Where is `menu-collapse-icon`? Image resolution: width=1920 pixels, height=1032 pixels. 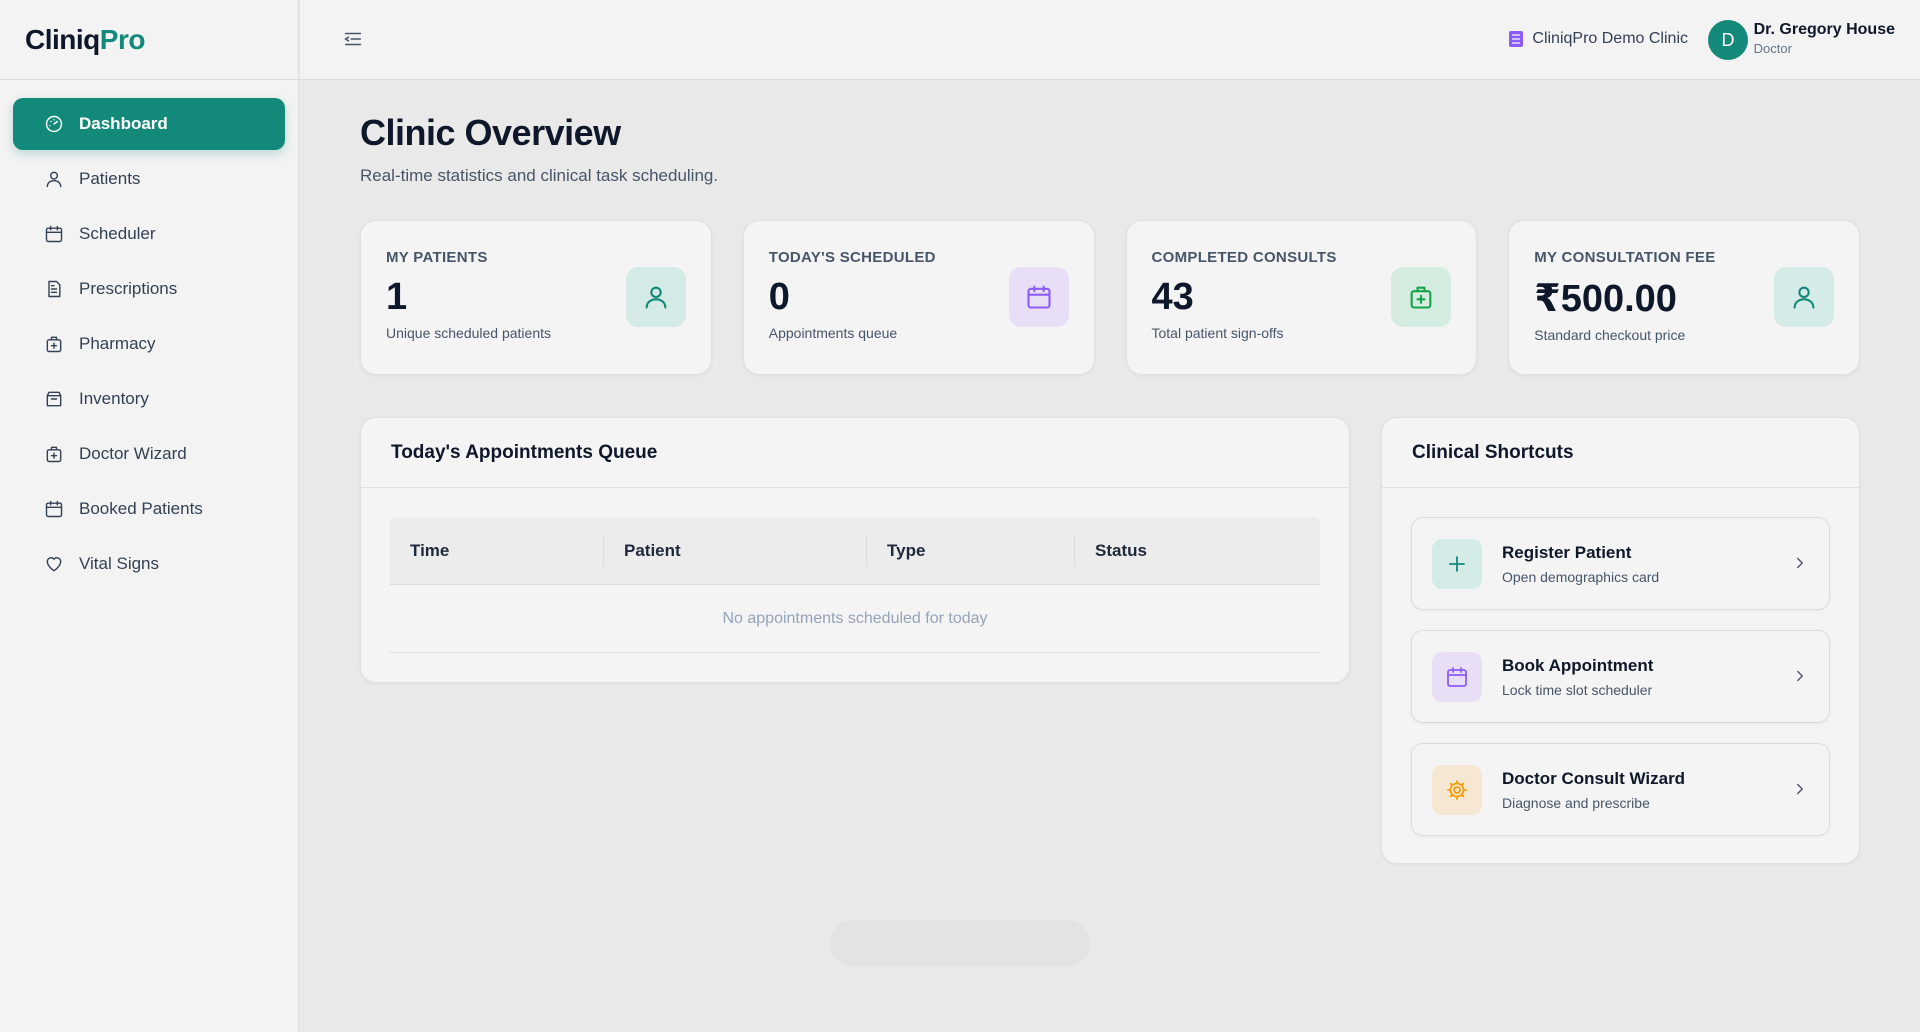
menu-collapse-icon is located at coordinates (353, 39).